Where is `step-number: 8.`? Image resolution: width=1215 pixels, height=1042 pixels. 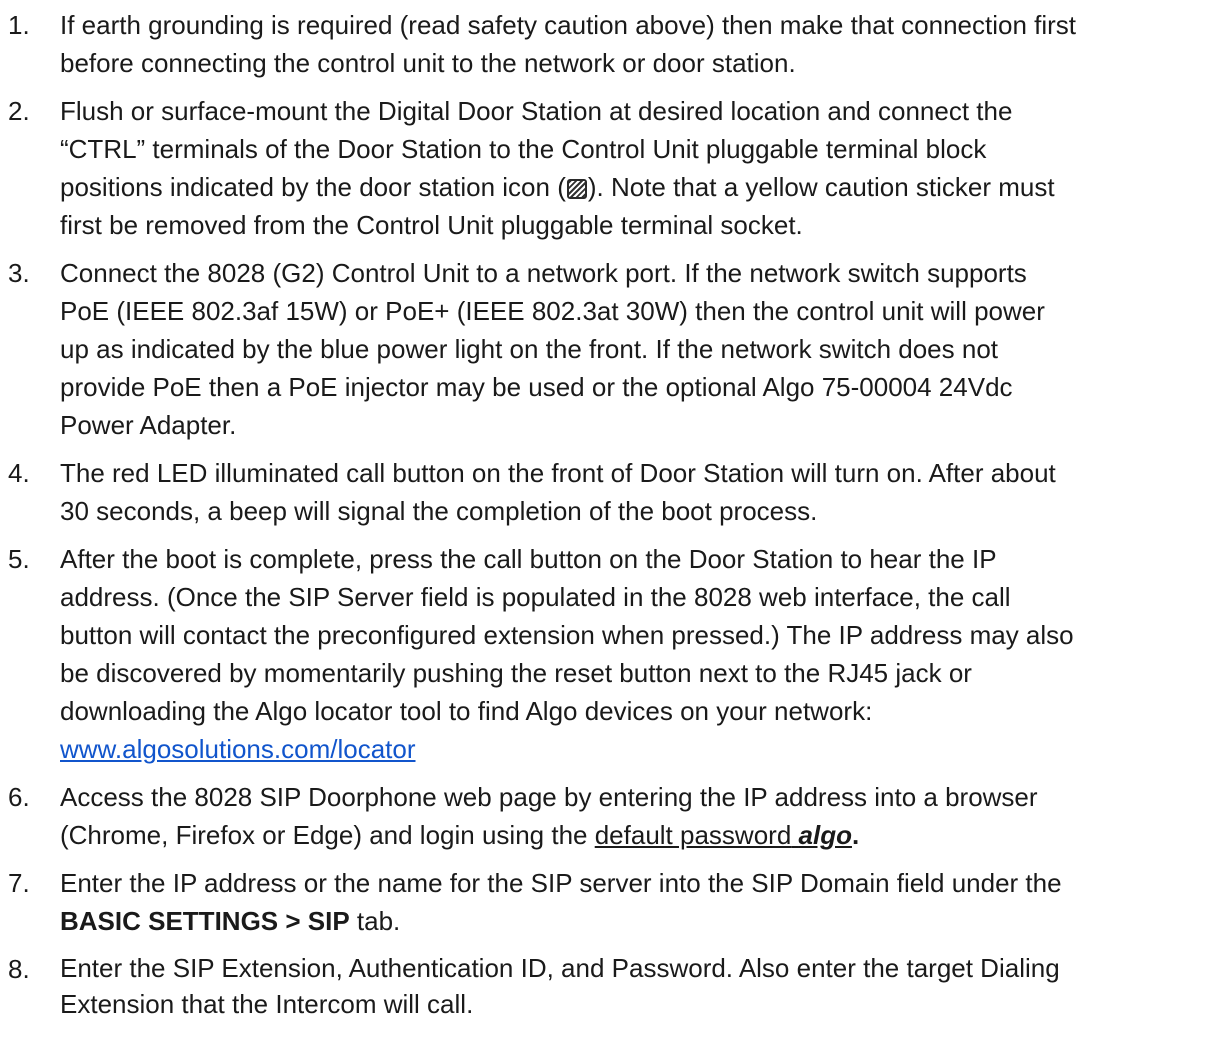 step-number: 8. is located at coordinates (19, 969).